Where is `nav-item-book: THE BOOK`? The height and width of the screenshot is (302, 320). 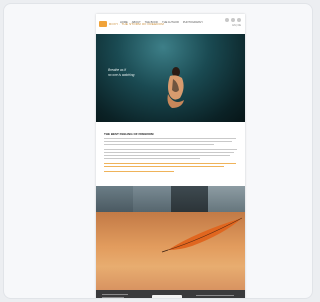 nav-item-book: THE BOOK is located at coordinates (151, 22).